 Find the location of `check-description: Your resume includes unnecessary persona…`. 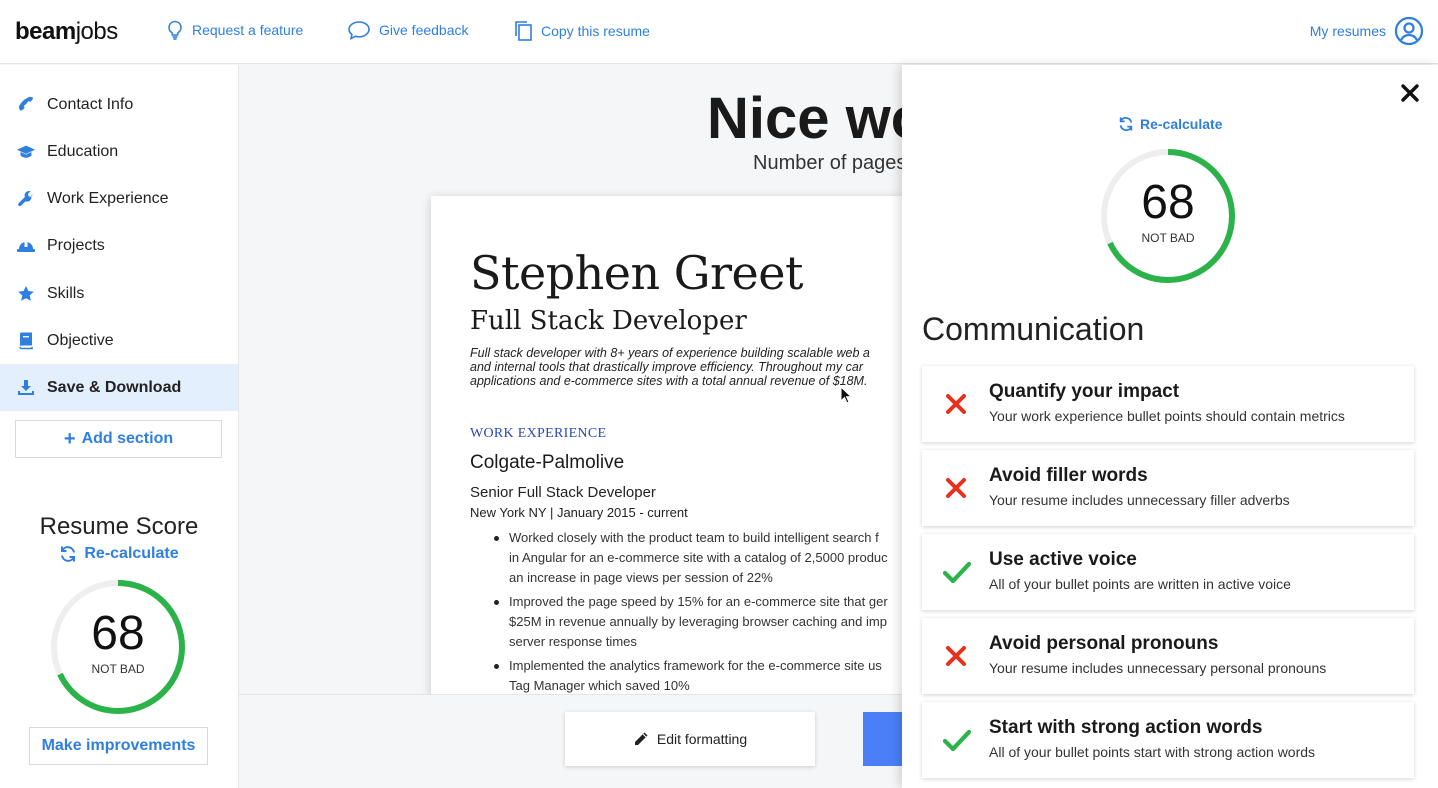

check-description: Your resume includes unnecessary persona… is located at coordinates (1158, 668).